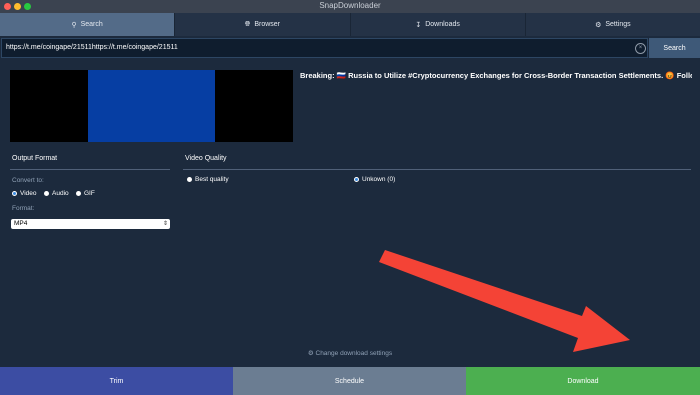  I want to click on download-button: Download, so click(583, 381).